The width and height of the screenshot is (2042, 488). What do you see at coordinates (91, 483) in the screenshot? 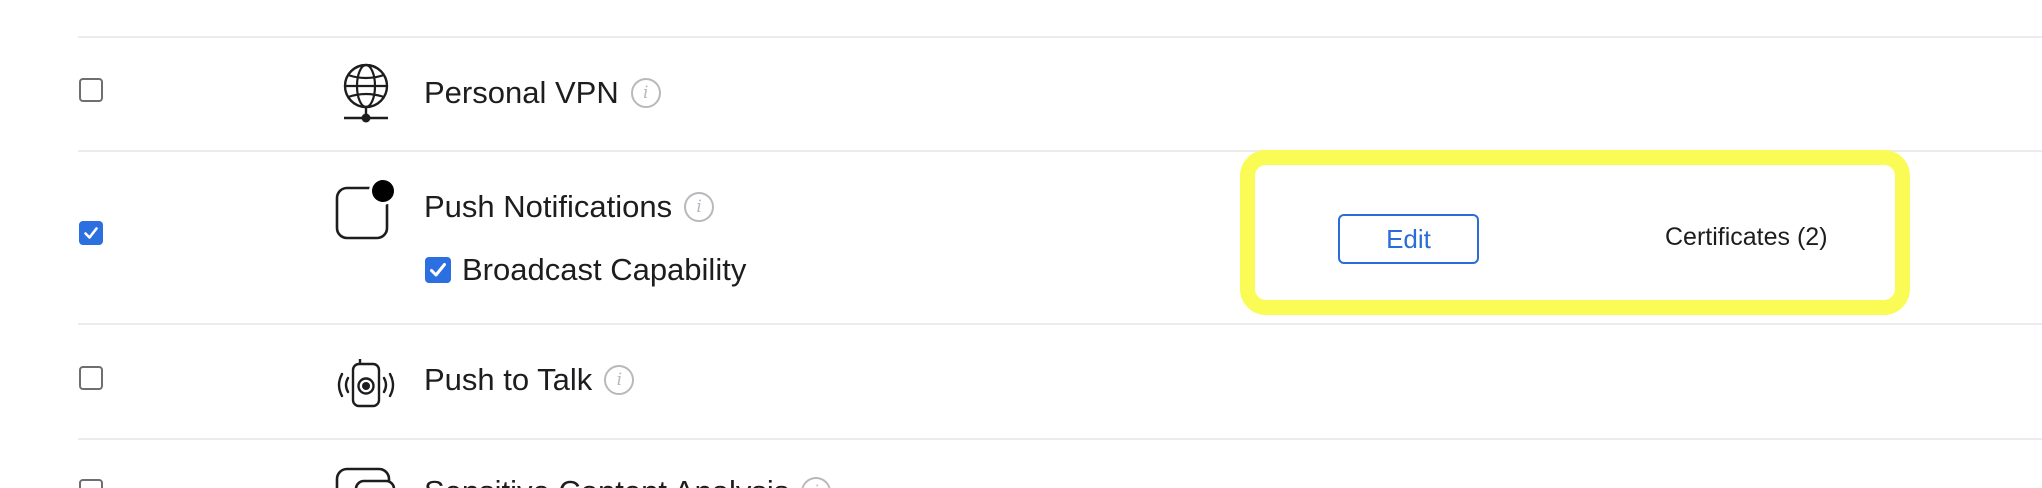
I see `sensitive-content-analysis-checkbox` at bounding box center [91, 483].